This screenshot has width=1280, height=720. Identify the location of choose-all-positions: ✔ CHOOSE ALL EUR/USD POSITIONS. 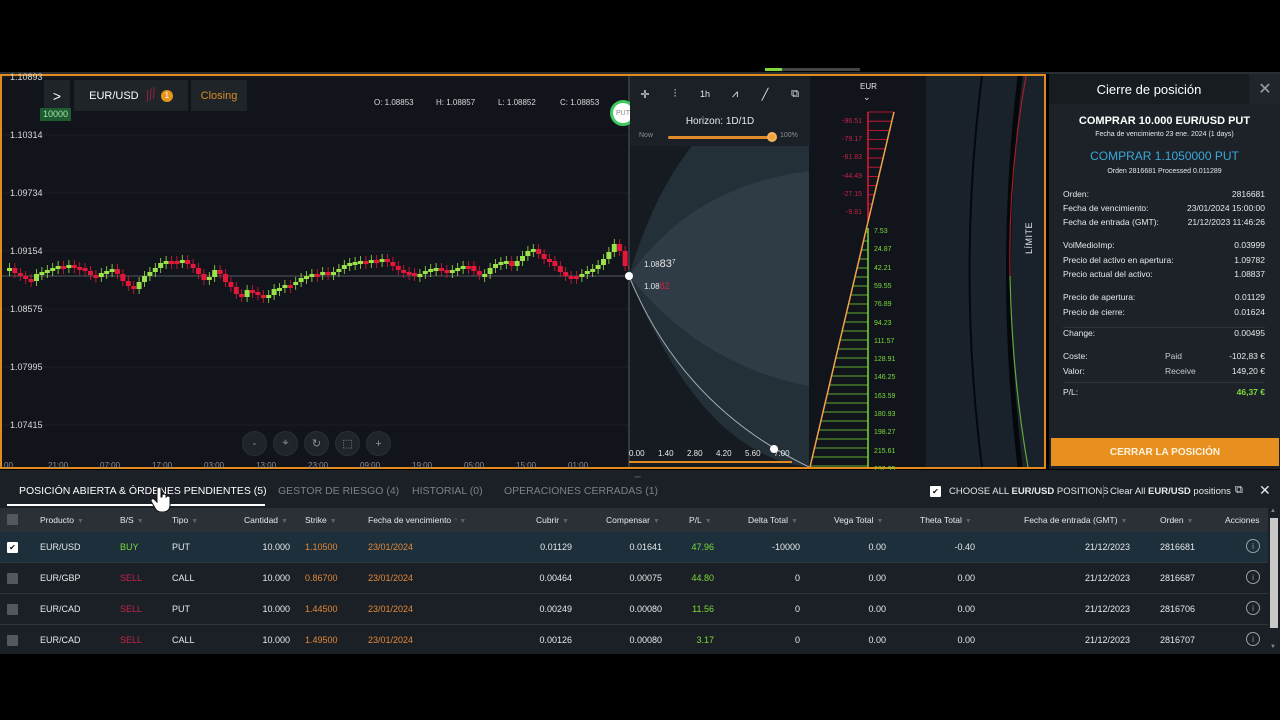
(1019, 491).